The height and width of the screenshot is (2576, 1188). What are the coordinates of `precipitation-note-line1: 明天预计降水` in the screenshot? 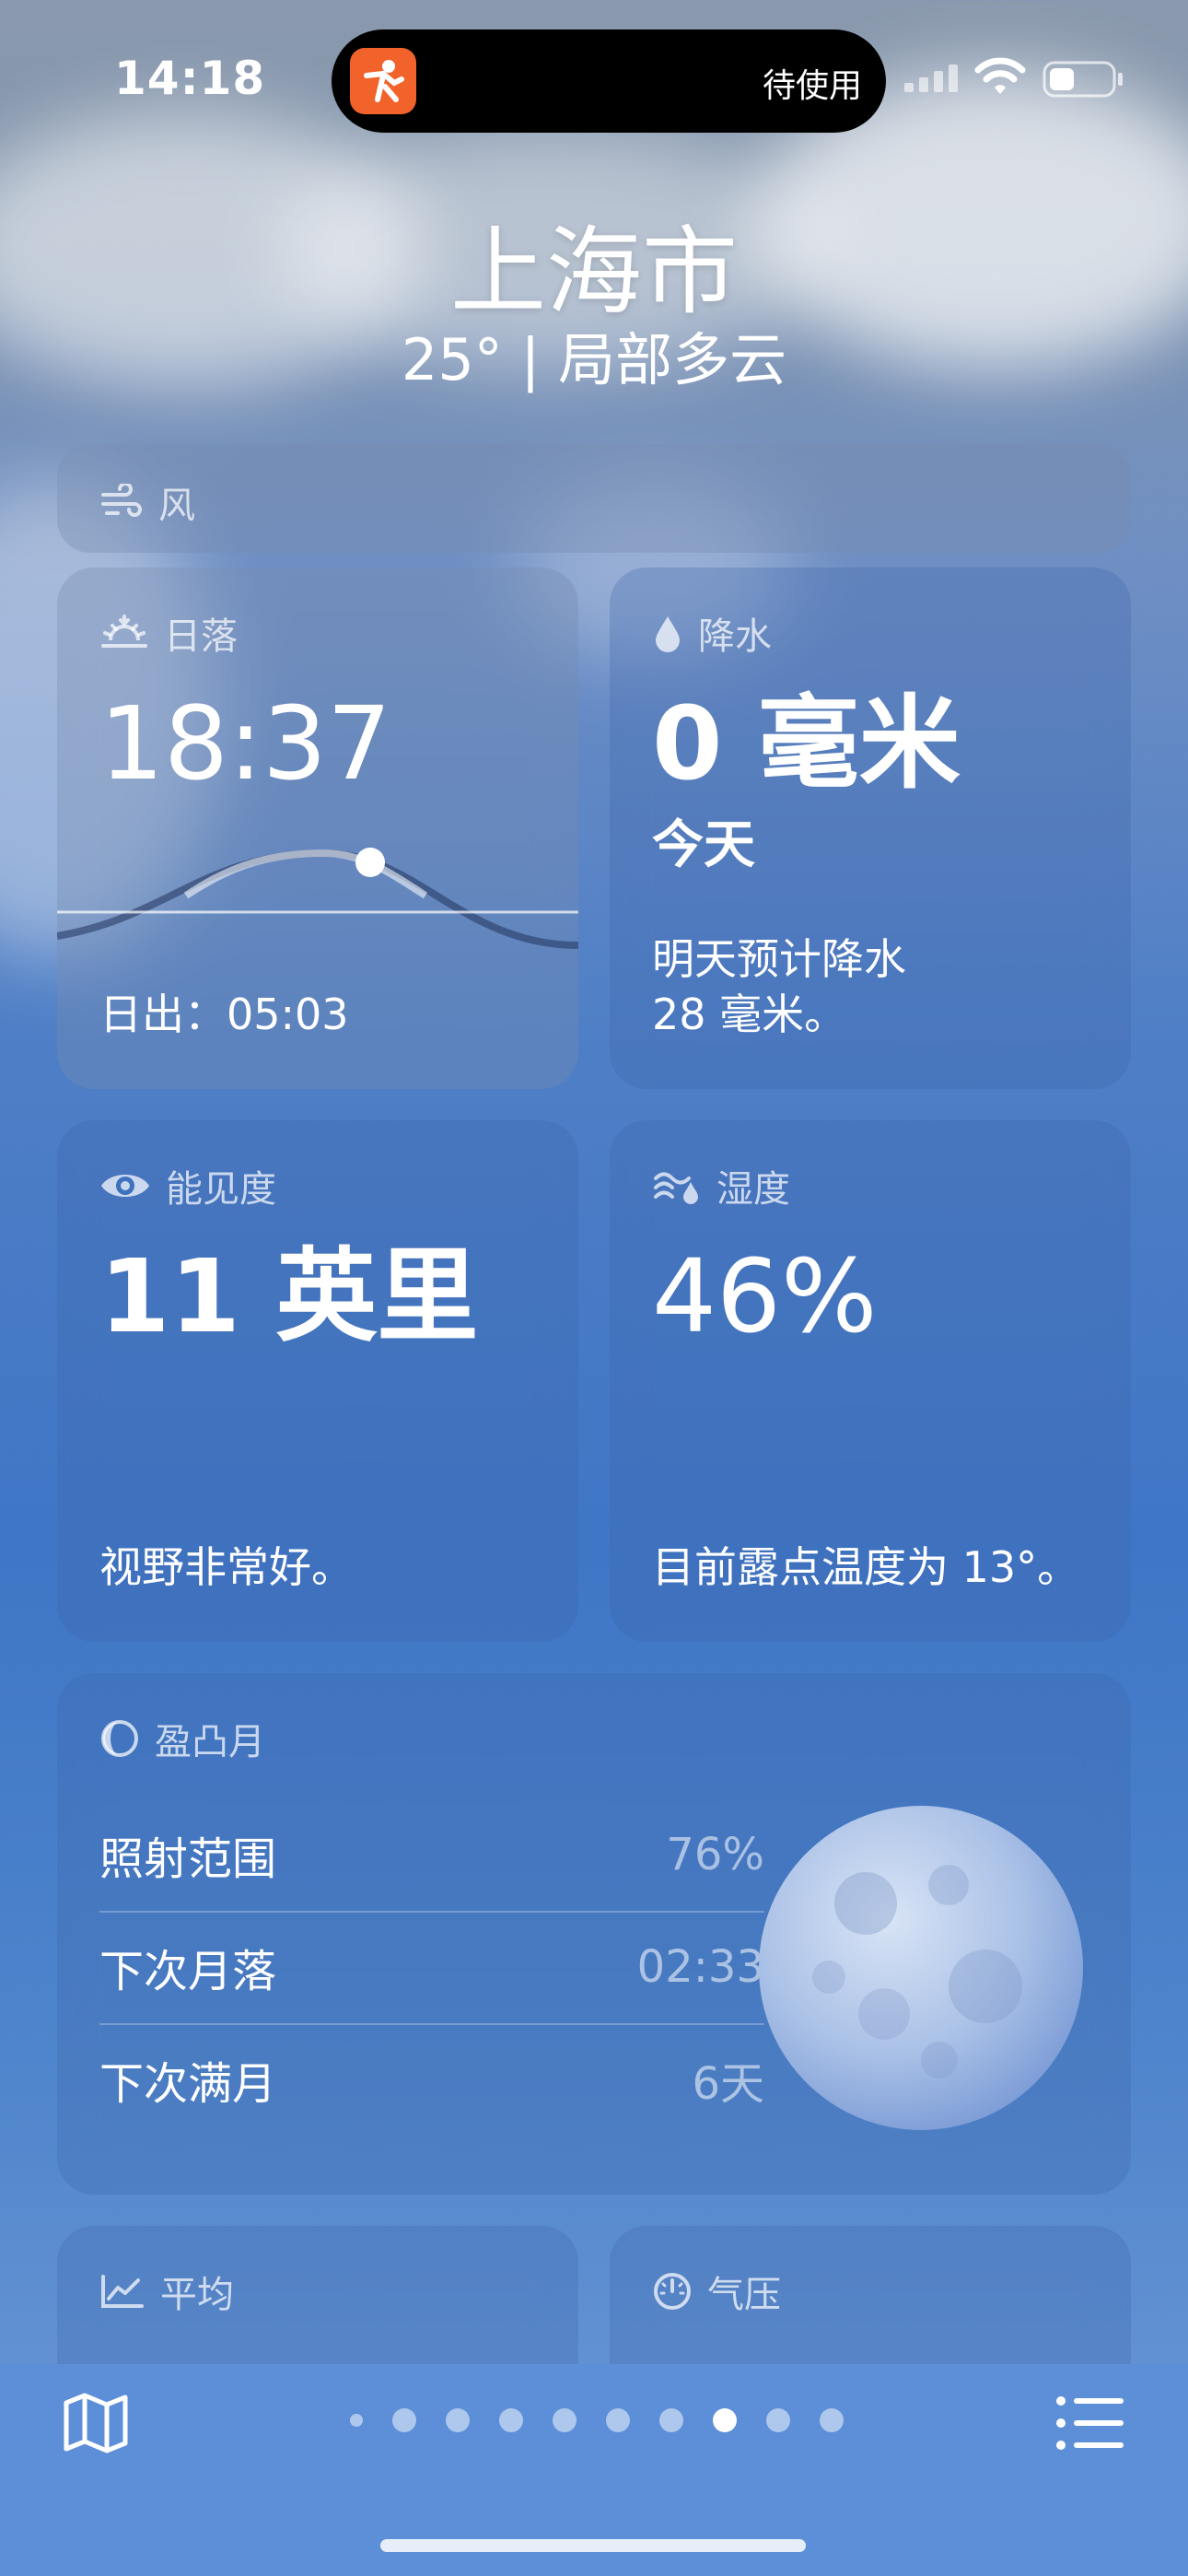 It's located at (779, 959).